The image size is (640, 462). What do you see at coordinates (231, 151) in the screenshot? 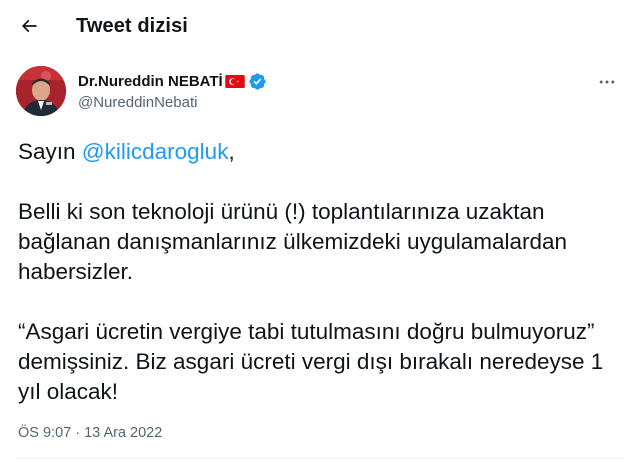
I see `greeting-end-text: ,` at bounding box center [231, 151].